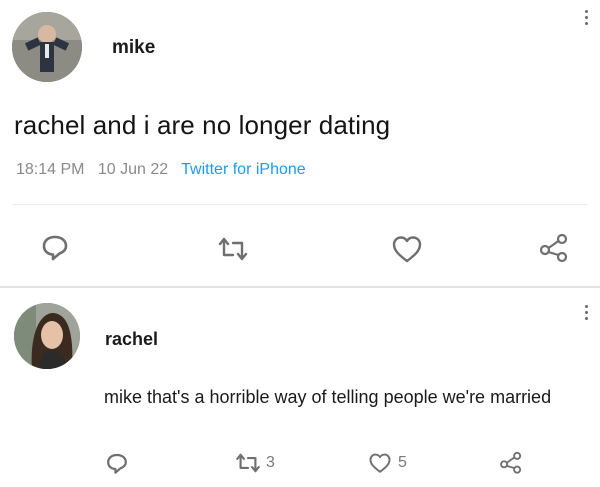  What do you see at coordinates (131, 339) in the screenshot?
I see `author-name: rachel` at bounding box center [131, 339].